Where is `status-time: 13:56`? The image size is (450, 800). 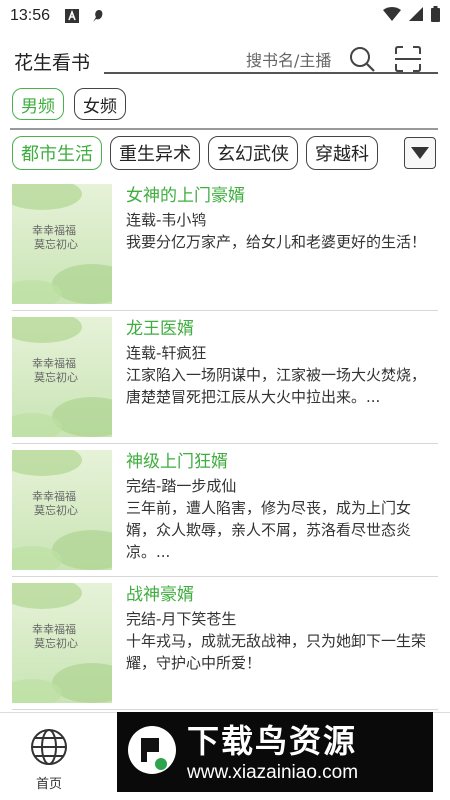 status-time: 13:56 is located at coordinates (30, 15).